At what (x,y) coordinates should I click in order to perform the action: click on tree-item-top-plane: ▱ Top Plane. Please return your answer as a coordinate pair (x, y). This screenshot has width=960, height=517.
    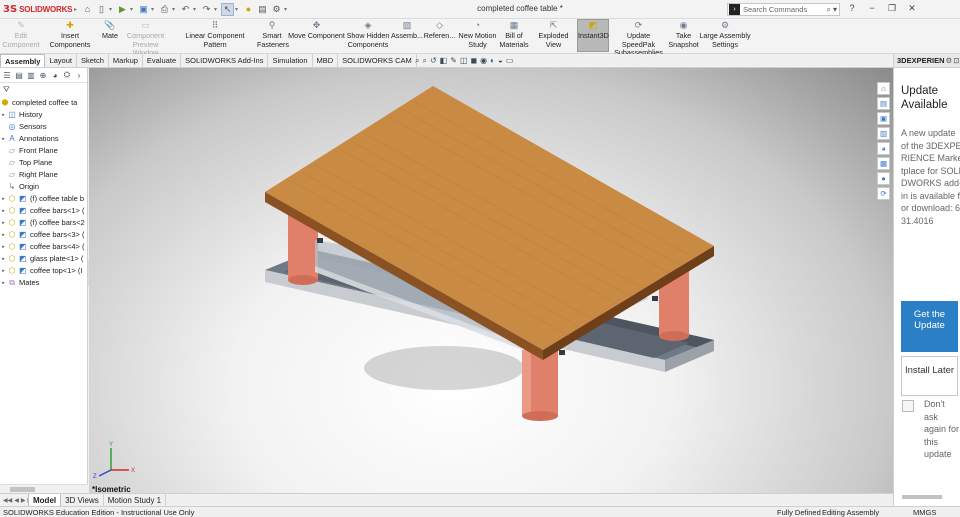
    Looking at the image, I should click on (43, 163).